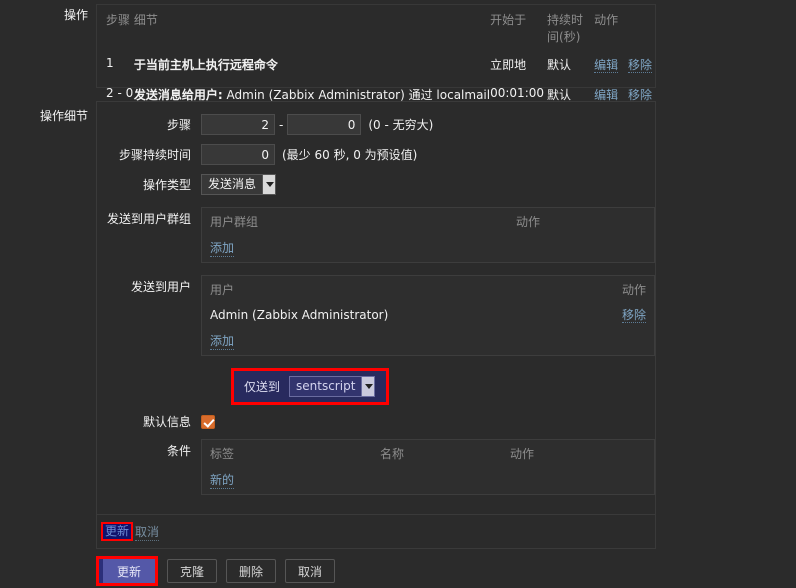  I want to click on update-button-highlight: 更新, so click(127, 571).